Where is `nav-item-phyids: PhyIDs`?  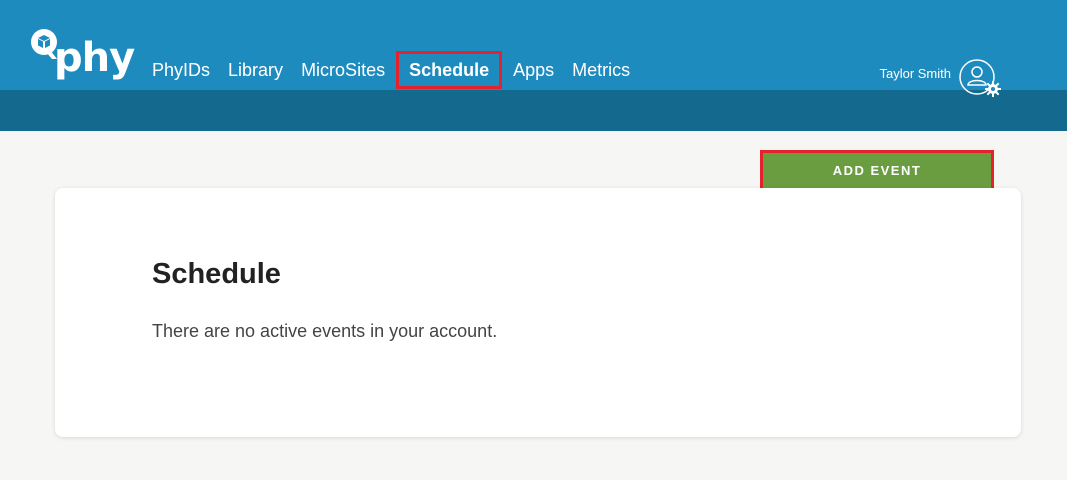 nav-item-phyids: PhyIDs is located at coordinates (181, 70).